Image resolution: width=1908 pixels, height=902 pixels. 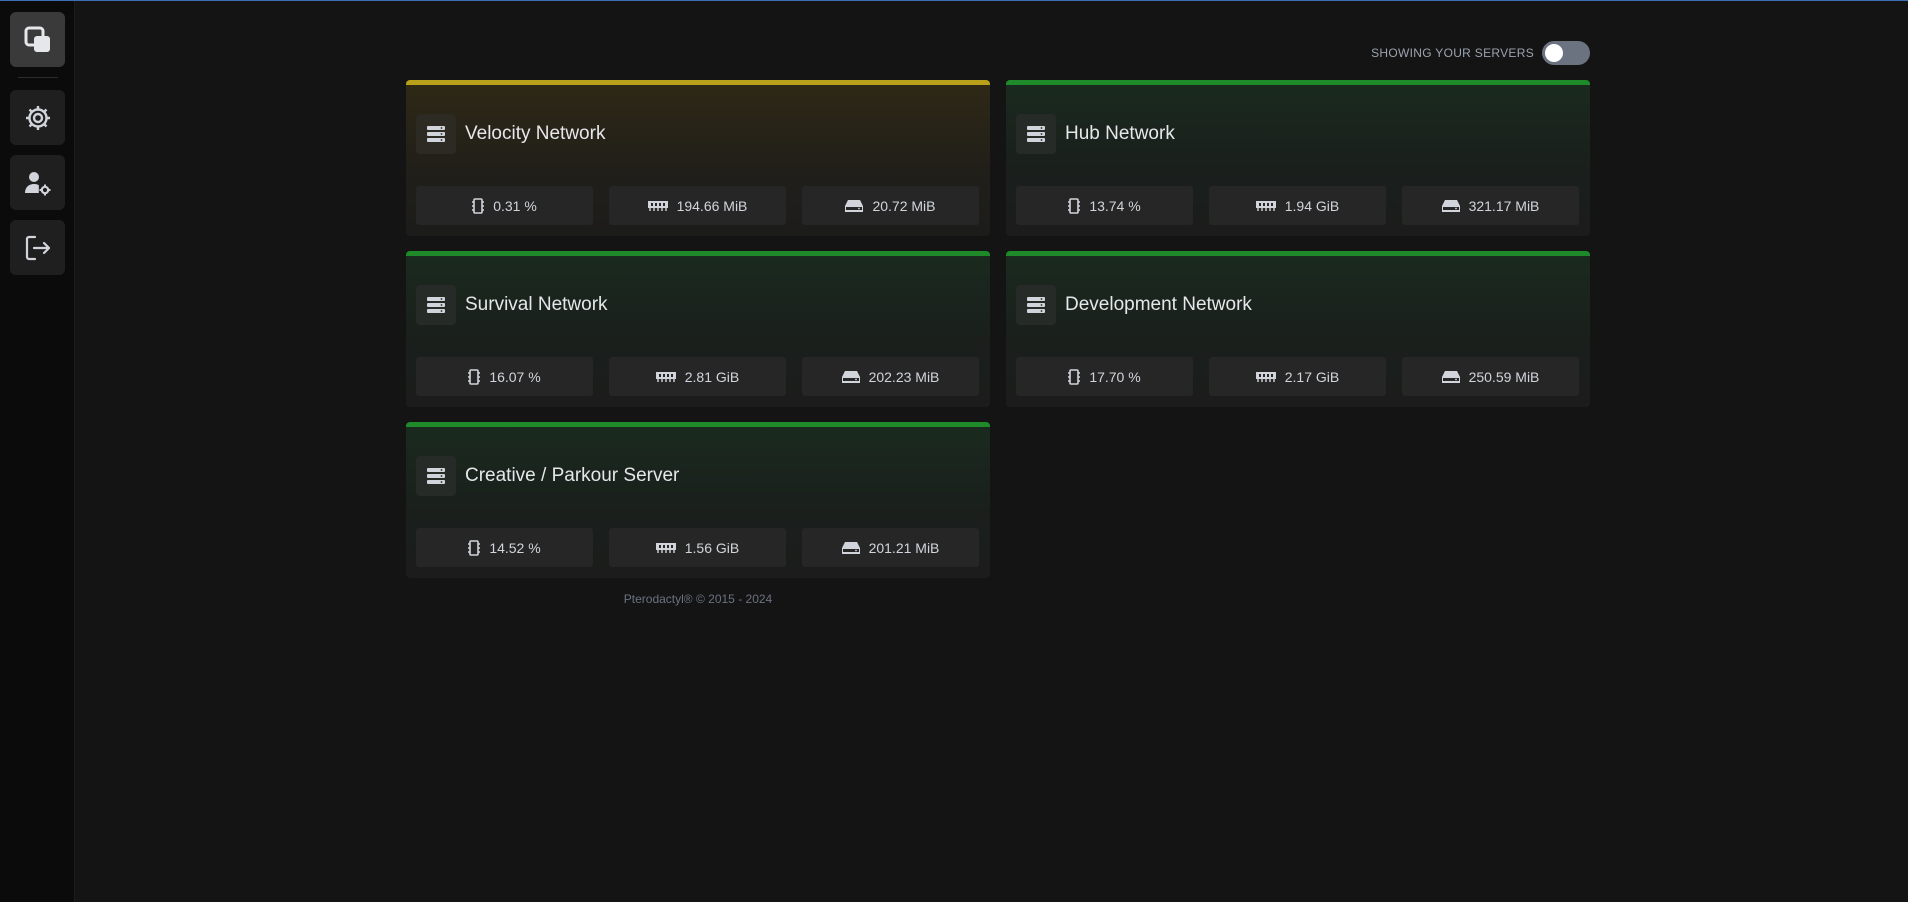 I want to click on toggle-label: SHOWING YOUR SERVERS, so click(x=1452, y=53).